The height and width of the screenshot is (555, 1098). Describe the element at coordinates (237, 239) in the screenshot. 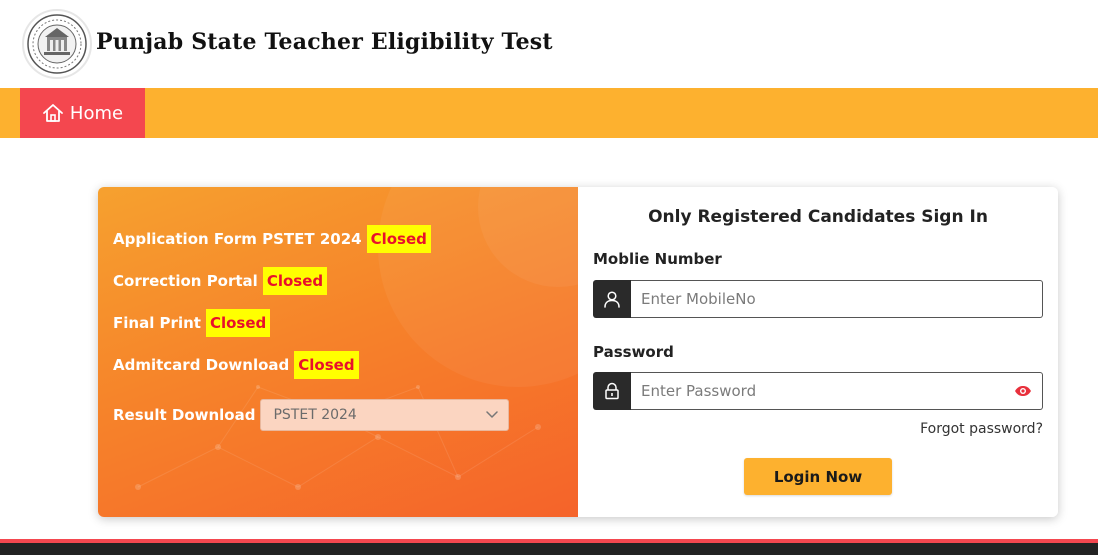

I see `status-label: Application Form PSTET 2024` at that location.